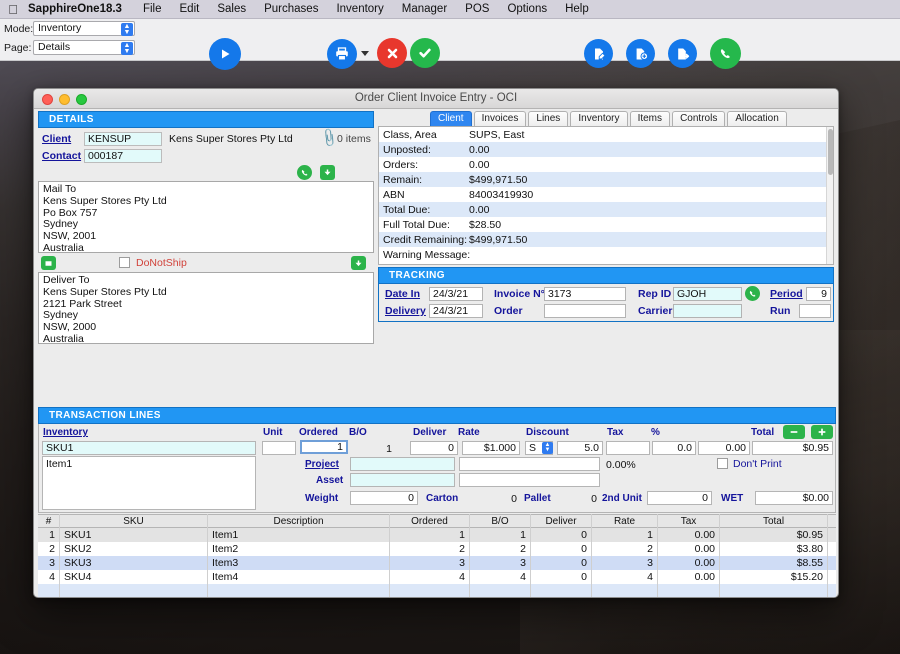 Image resolution: width=900 pixels, height=654 pixels. Describe the element at coordinates (149, 483) in the screenshot. I see `line-description-field: Item1` at that location.